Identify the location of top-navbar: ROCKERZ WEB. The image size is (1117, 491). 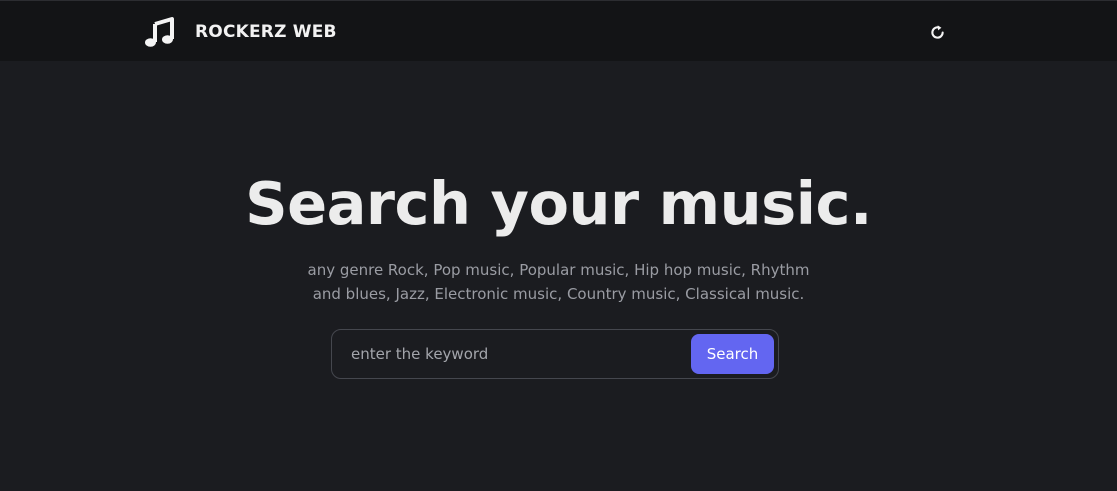
(558, 30).